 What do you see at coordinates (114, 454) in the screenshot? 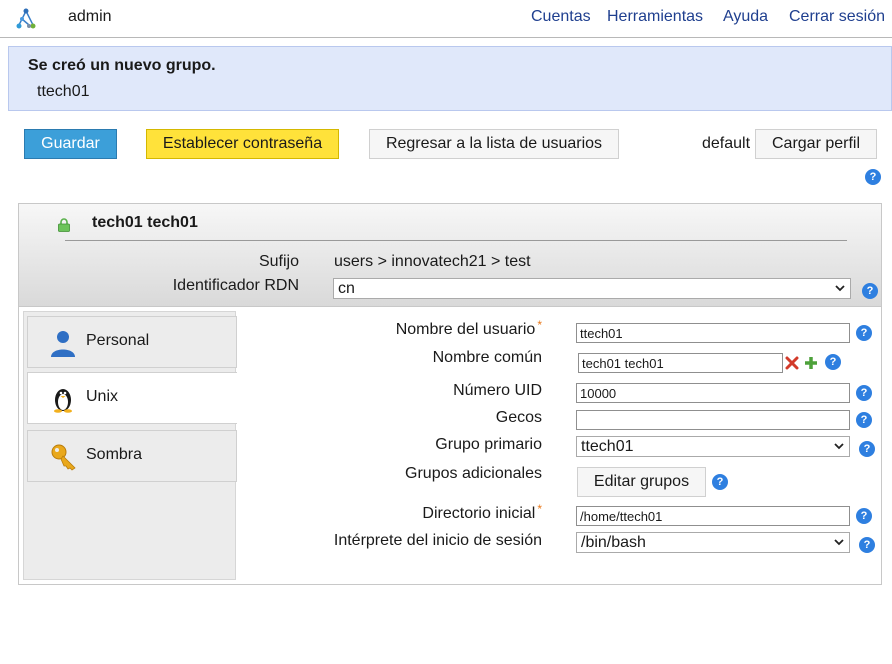
I see `tab-label: Sombra` at bounding box center [114, 454].